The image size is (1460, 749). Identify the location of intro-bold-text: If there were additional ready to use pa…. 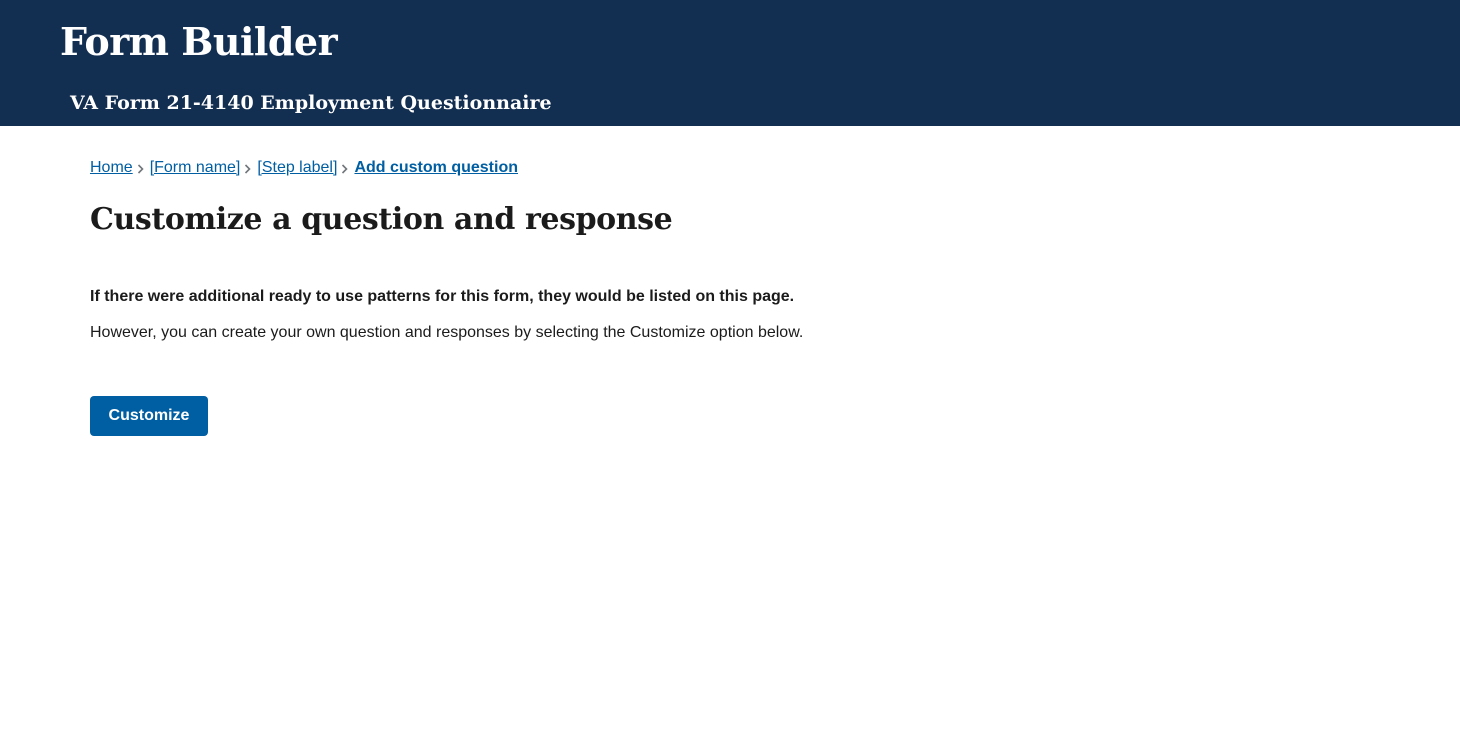
(442, 296).